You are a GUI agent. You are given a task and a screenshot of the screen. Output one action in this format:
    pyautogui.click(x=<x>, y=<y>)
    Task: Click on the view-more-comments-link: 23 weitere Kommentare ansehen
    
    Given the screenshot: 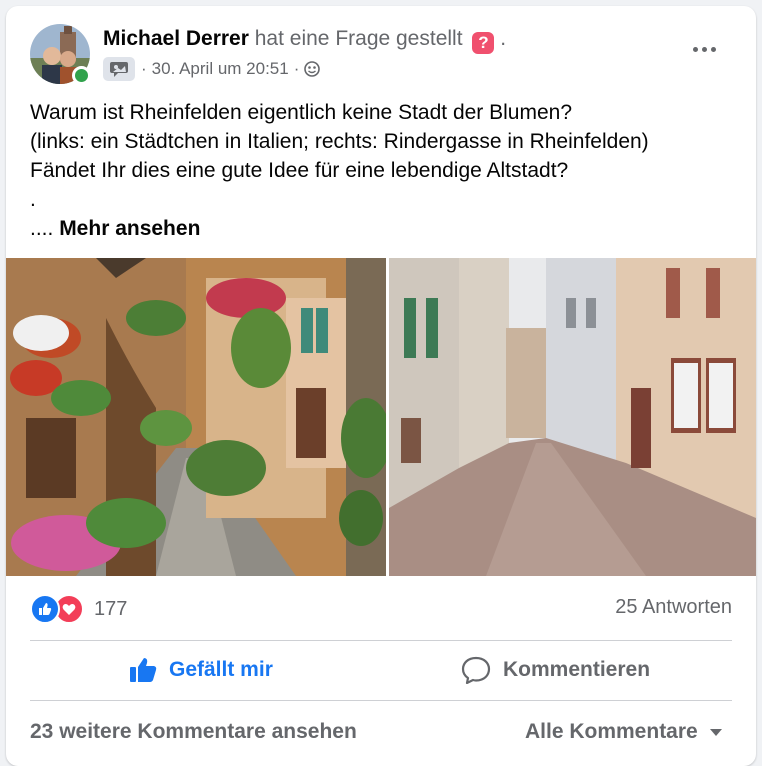 What is the action you would take?
    pyautogui.click(x=193, y=732)
    